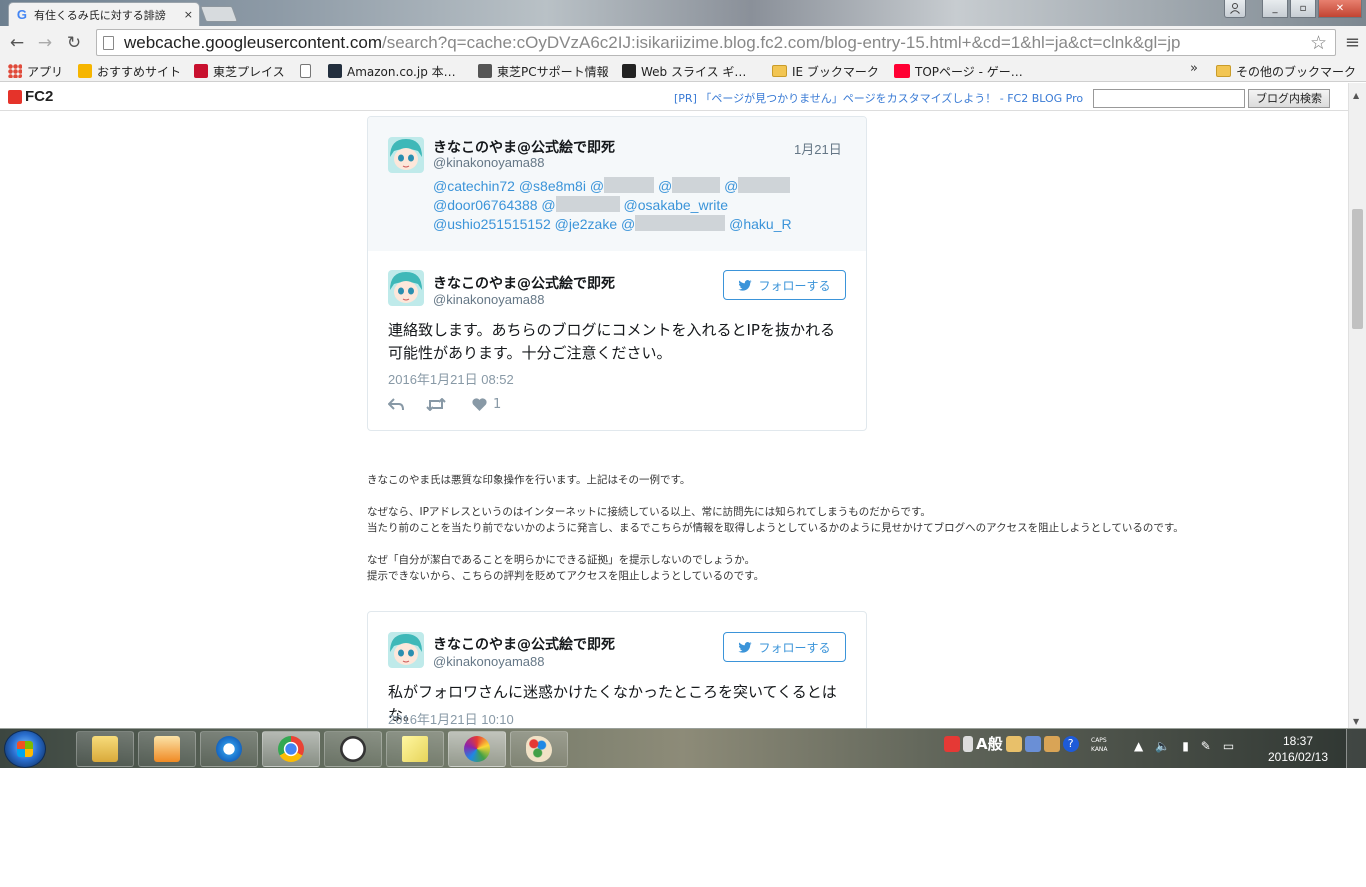  What do you see at coordinates (1286, 71) in the screenshot?
I see `bookmark-other: その他のブックマーク` at bounding box center [1286, 71].